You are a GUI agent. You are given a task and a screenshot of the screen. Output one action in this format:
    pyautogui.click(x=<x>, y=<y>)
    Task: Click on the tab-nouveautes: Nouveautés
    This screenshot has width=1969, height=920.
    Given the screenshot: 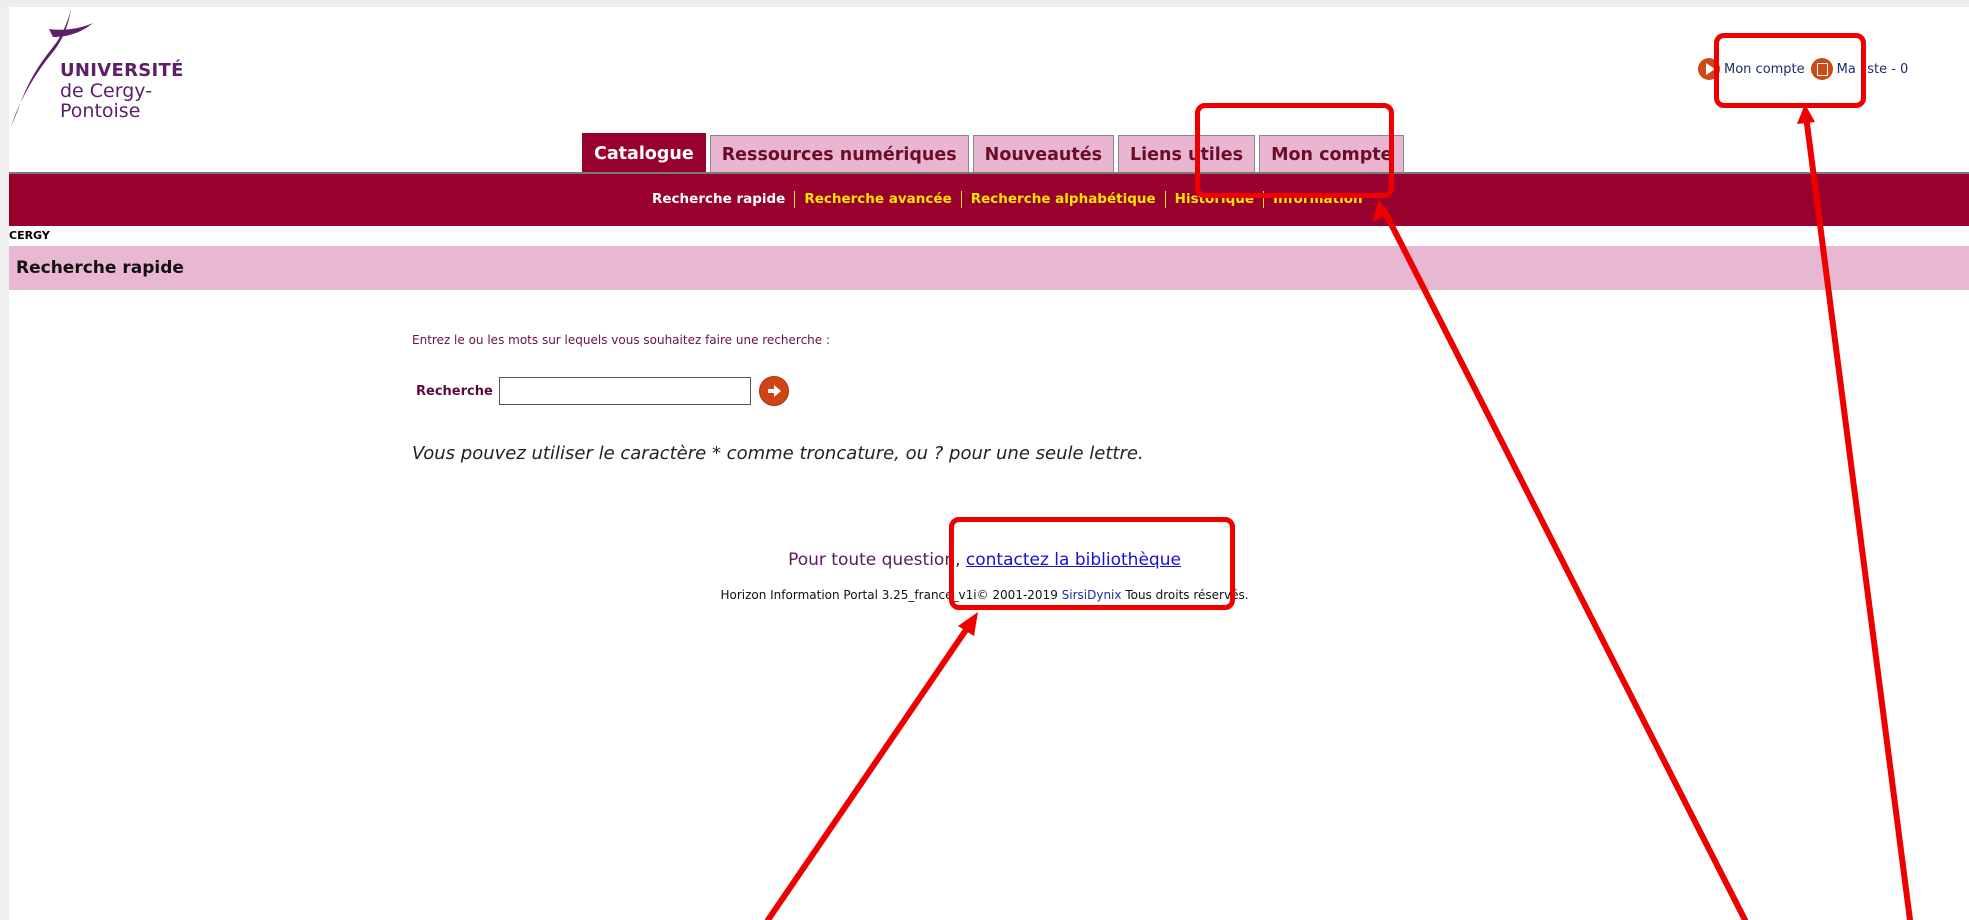 What is the action you would take?
    pyautogui.click(x=1043, y=154)
    